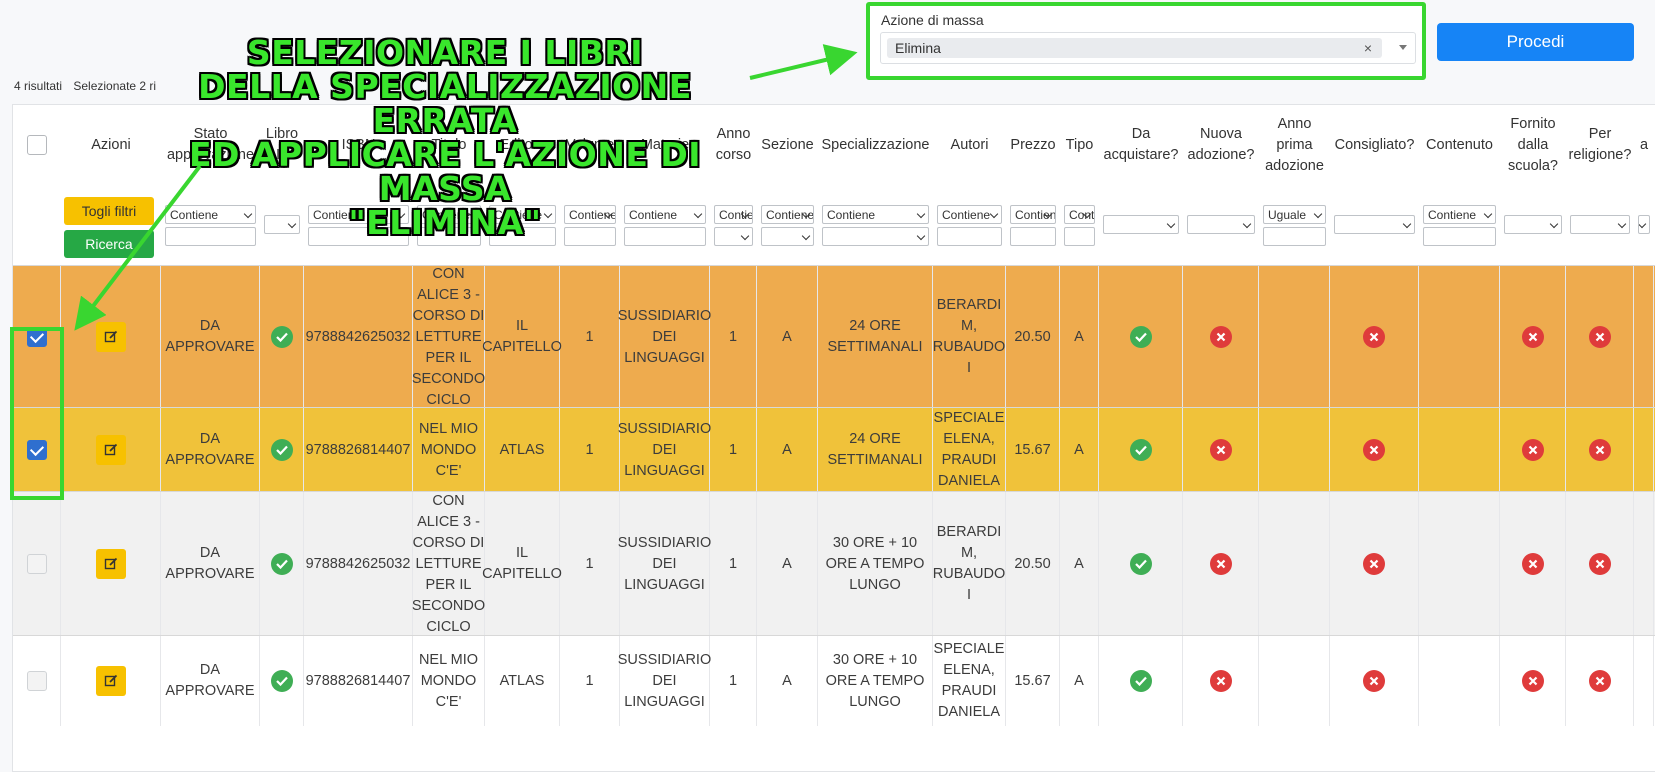 This screenshot has width=1655, height=772. What do you see at coordinates (875, 337) in the screenshot?
I see `table-cell: 24 ORE SETTIMANALI` at bounding box center [875, 337].